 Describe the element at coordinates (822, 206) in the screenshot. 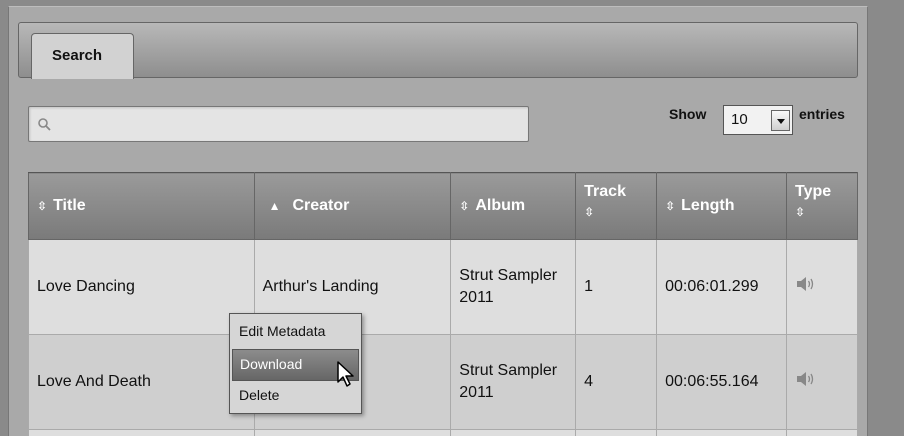

I see `column-header-type: Type ⇳` at that location.